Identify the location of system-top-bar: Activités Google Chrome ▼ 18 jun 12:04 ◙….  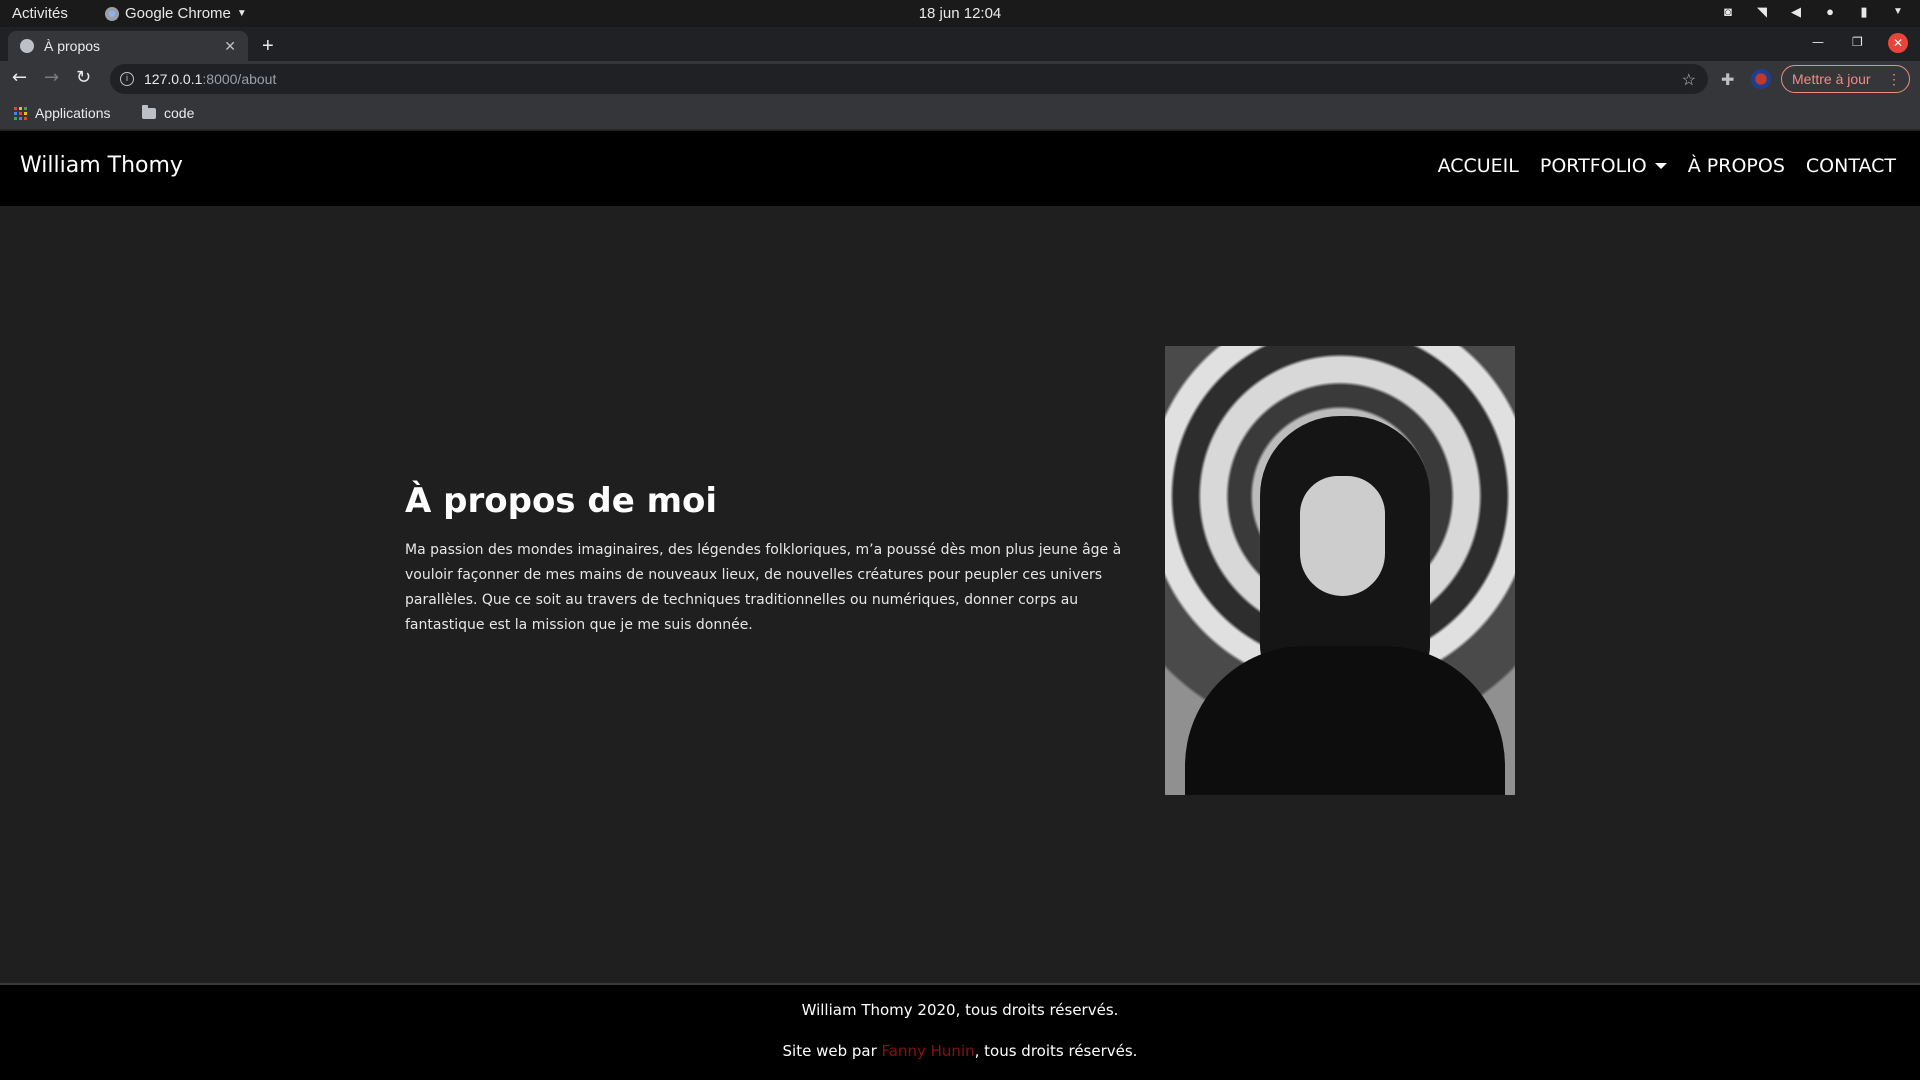
(960, 13).